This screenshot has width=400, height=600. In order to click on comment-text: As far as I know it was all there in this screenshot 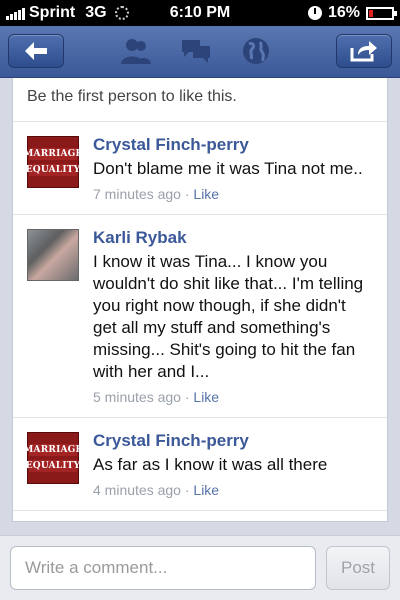, I will do `click(210, 464)`.